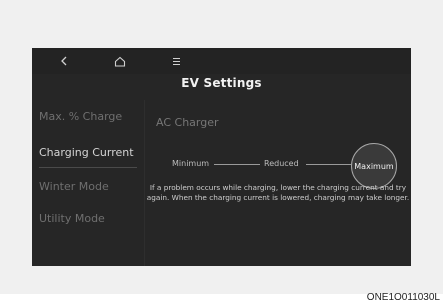 The height and width of the screenshot is (305, 443). Describe the element at coordinates (177, 61) in the screenshot. I see `menu-icon` at that location.